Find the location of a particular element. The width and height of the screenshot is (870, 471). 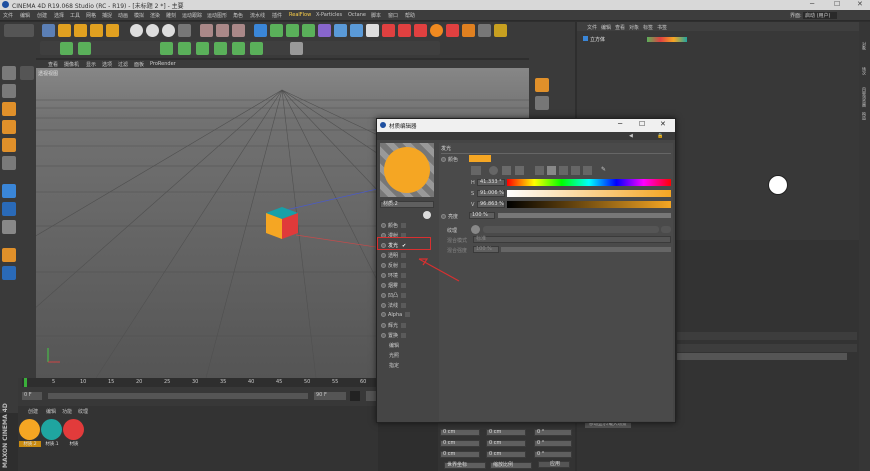

channel-fog: 烟雾 is located at coordinates (394, 285).